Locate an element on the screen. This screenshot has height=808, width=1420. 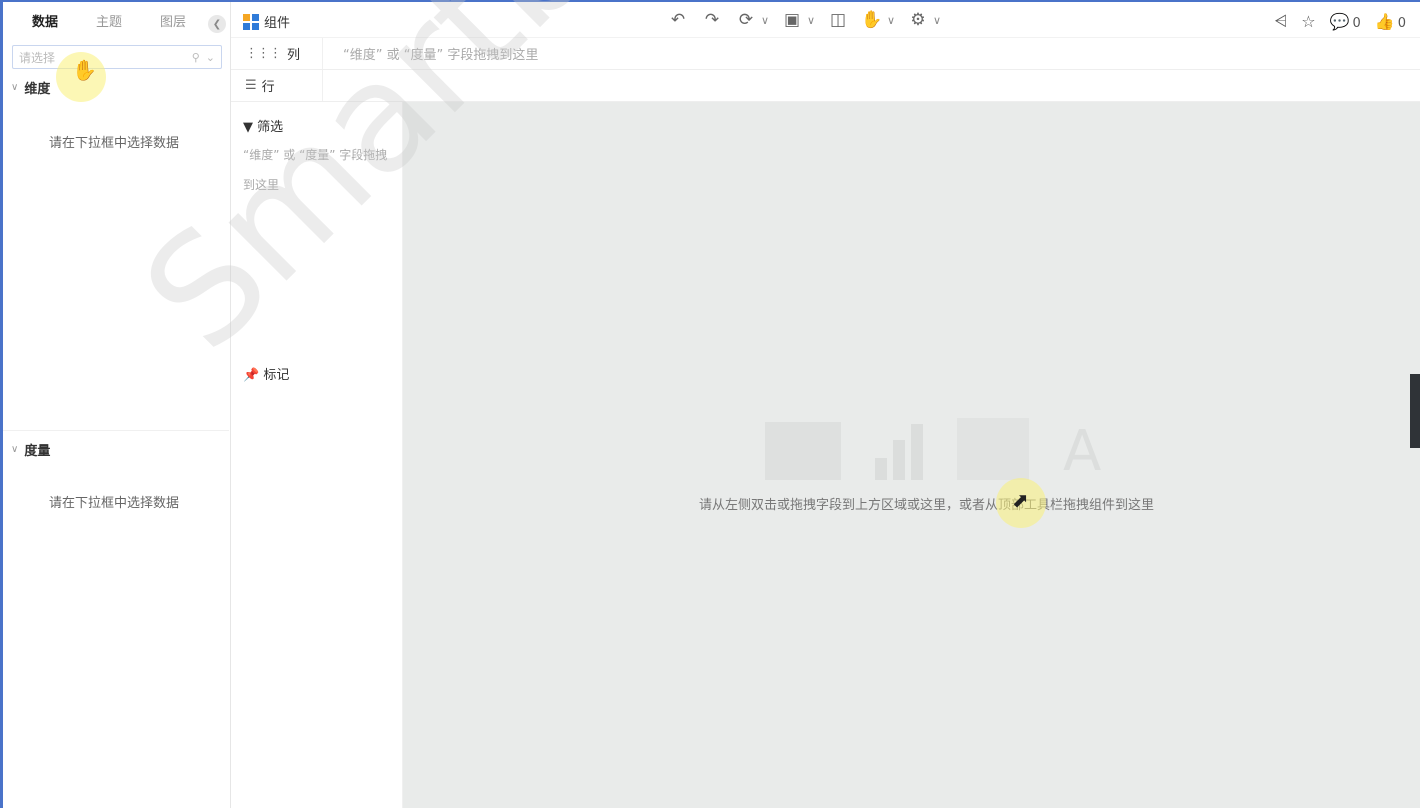
columns-label: 列 is located at coordinates (294, 55).